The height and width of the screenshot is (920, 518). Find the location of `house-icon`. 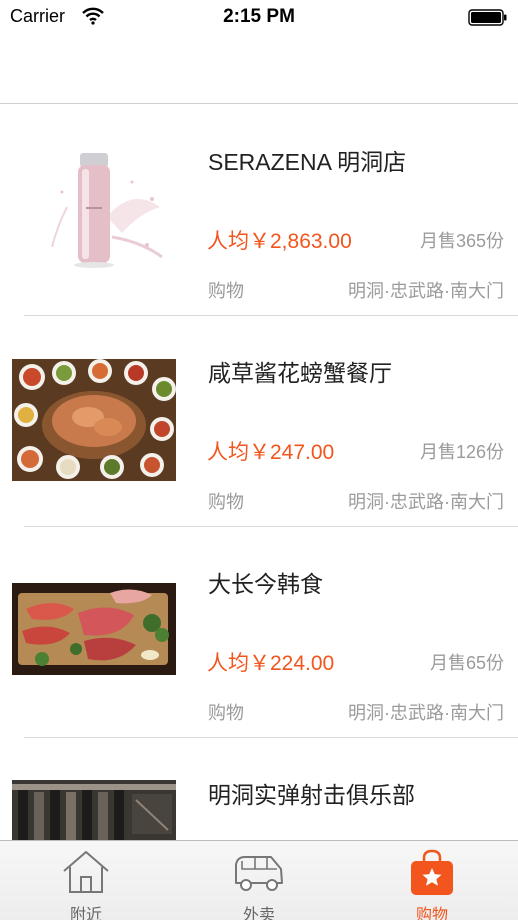

house-icon is located at coordinates (86, 872).